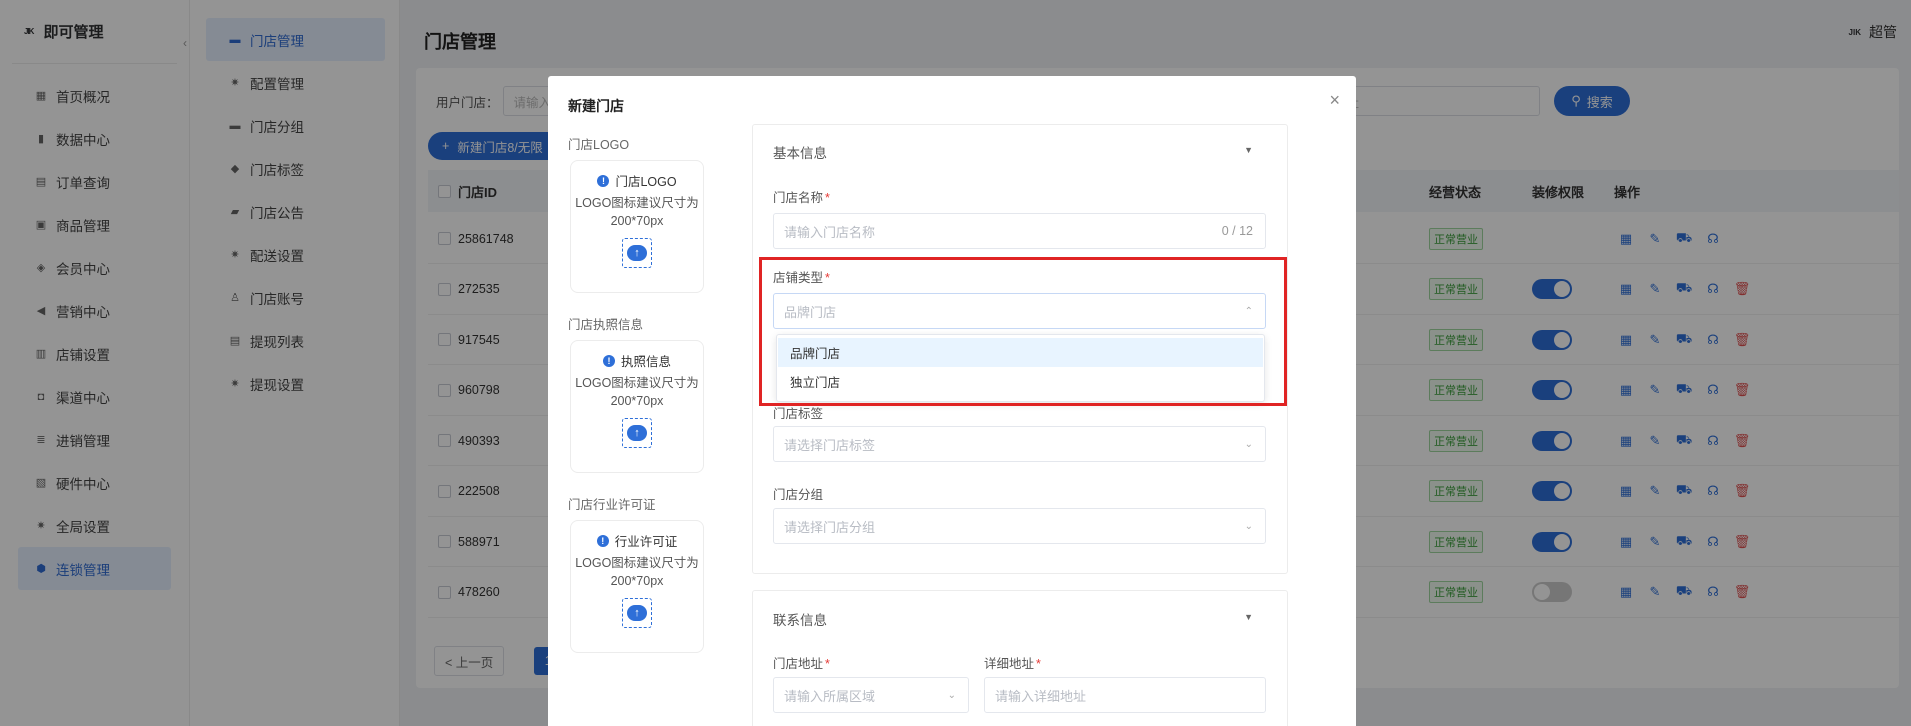 The image size is (1911, 726). Describe the element at coordinates (1023, 331) in the screenshot. I see `highlight-annotation-box` at that location.